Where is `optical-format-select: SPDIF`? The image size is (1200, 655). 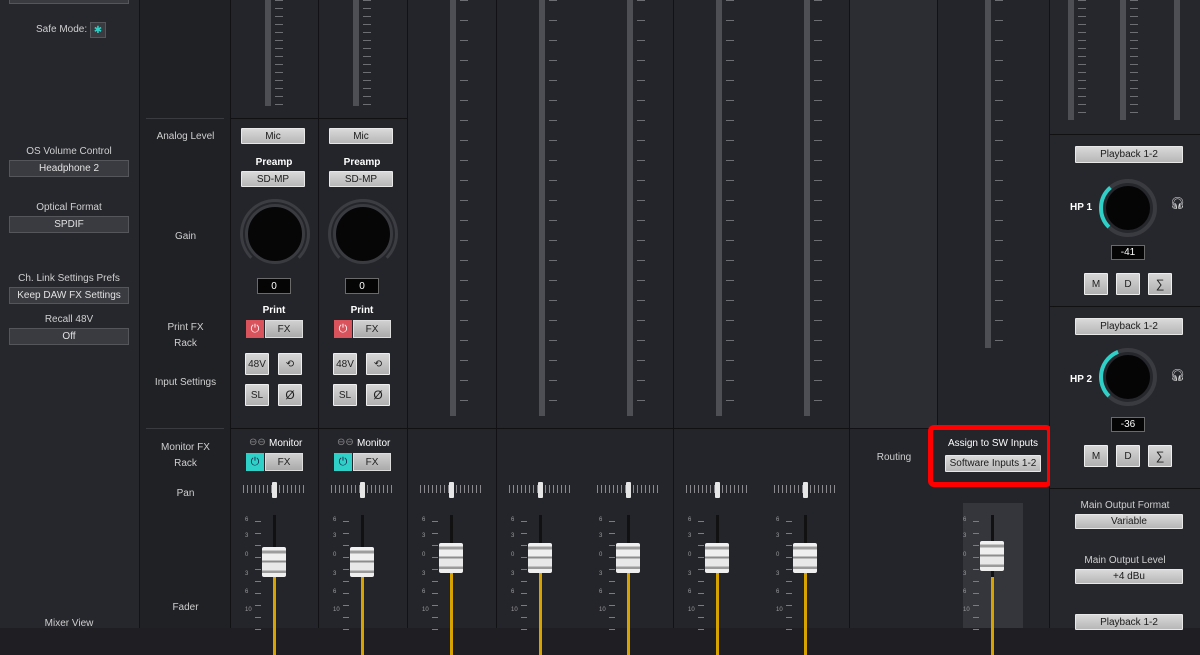
optical-format-select: SPDIF is located at coordinates (69, 224).